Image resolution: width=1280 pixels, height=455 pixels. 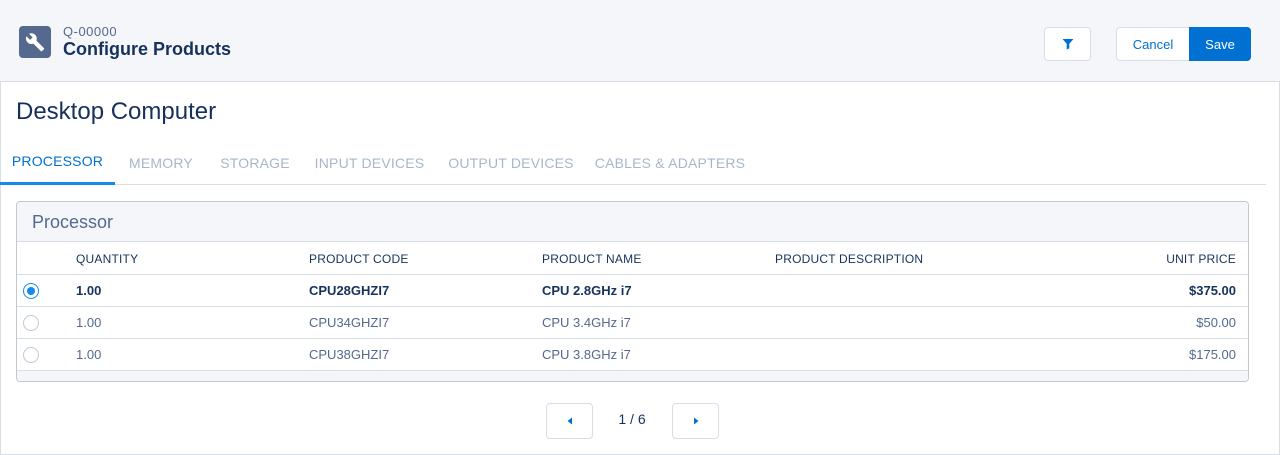 I want to click on product-code-cell: CPU28GHZI7, so click(x=349, y=290).